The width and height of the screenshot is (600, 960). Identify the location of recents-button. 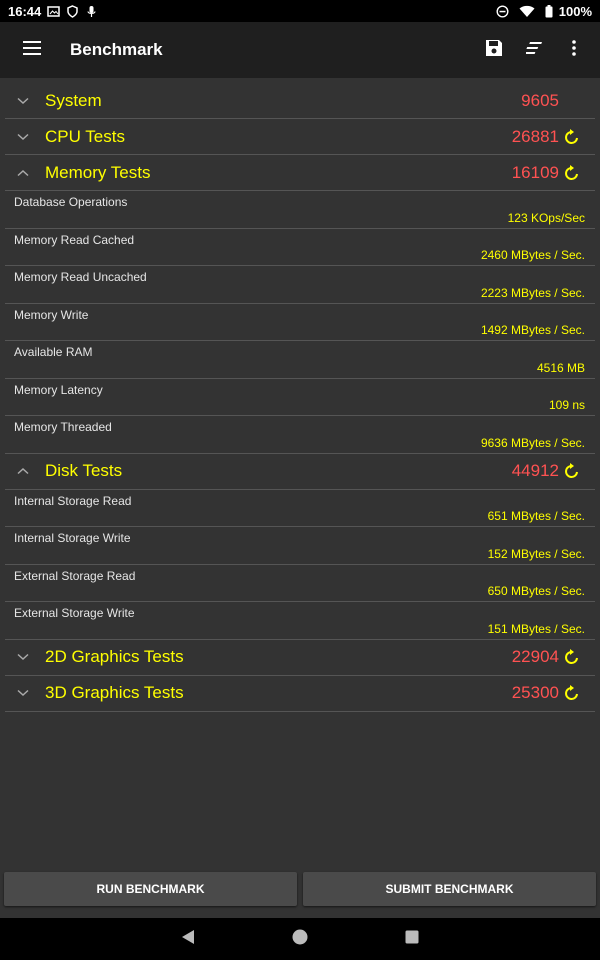
(412, 939).